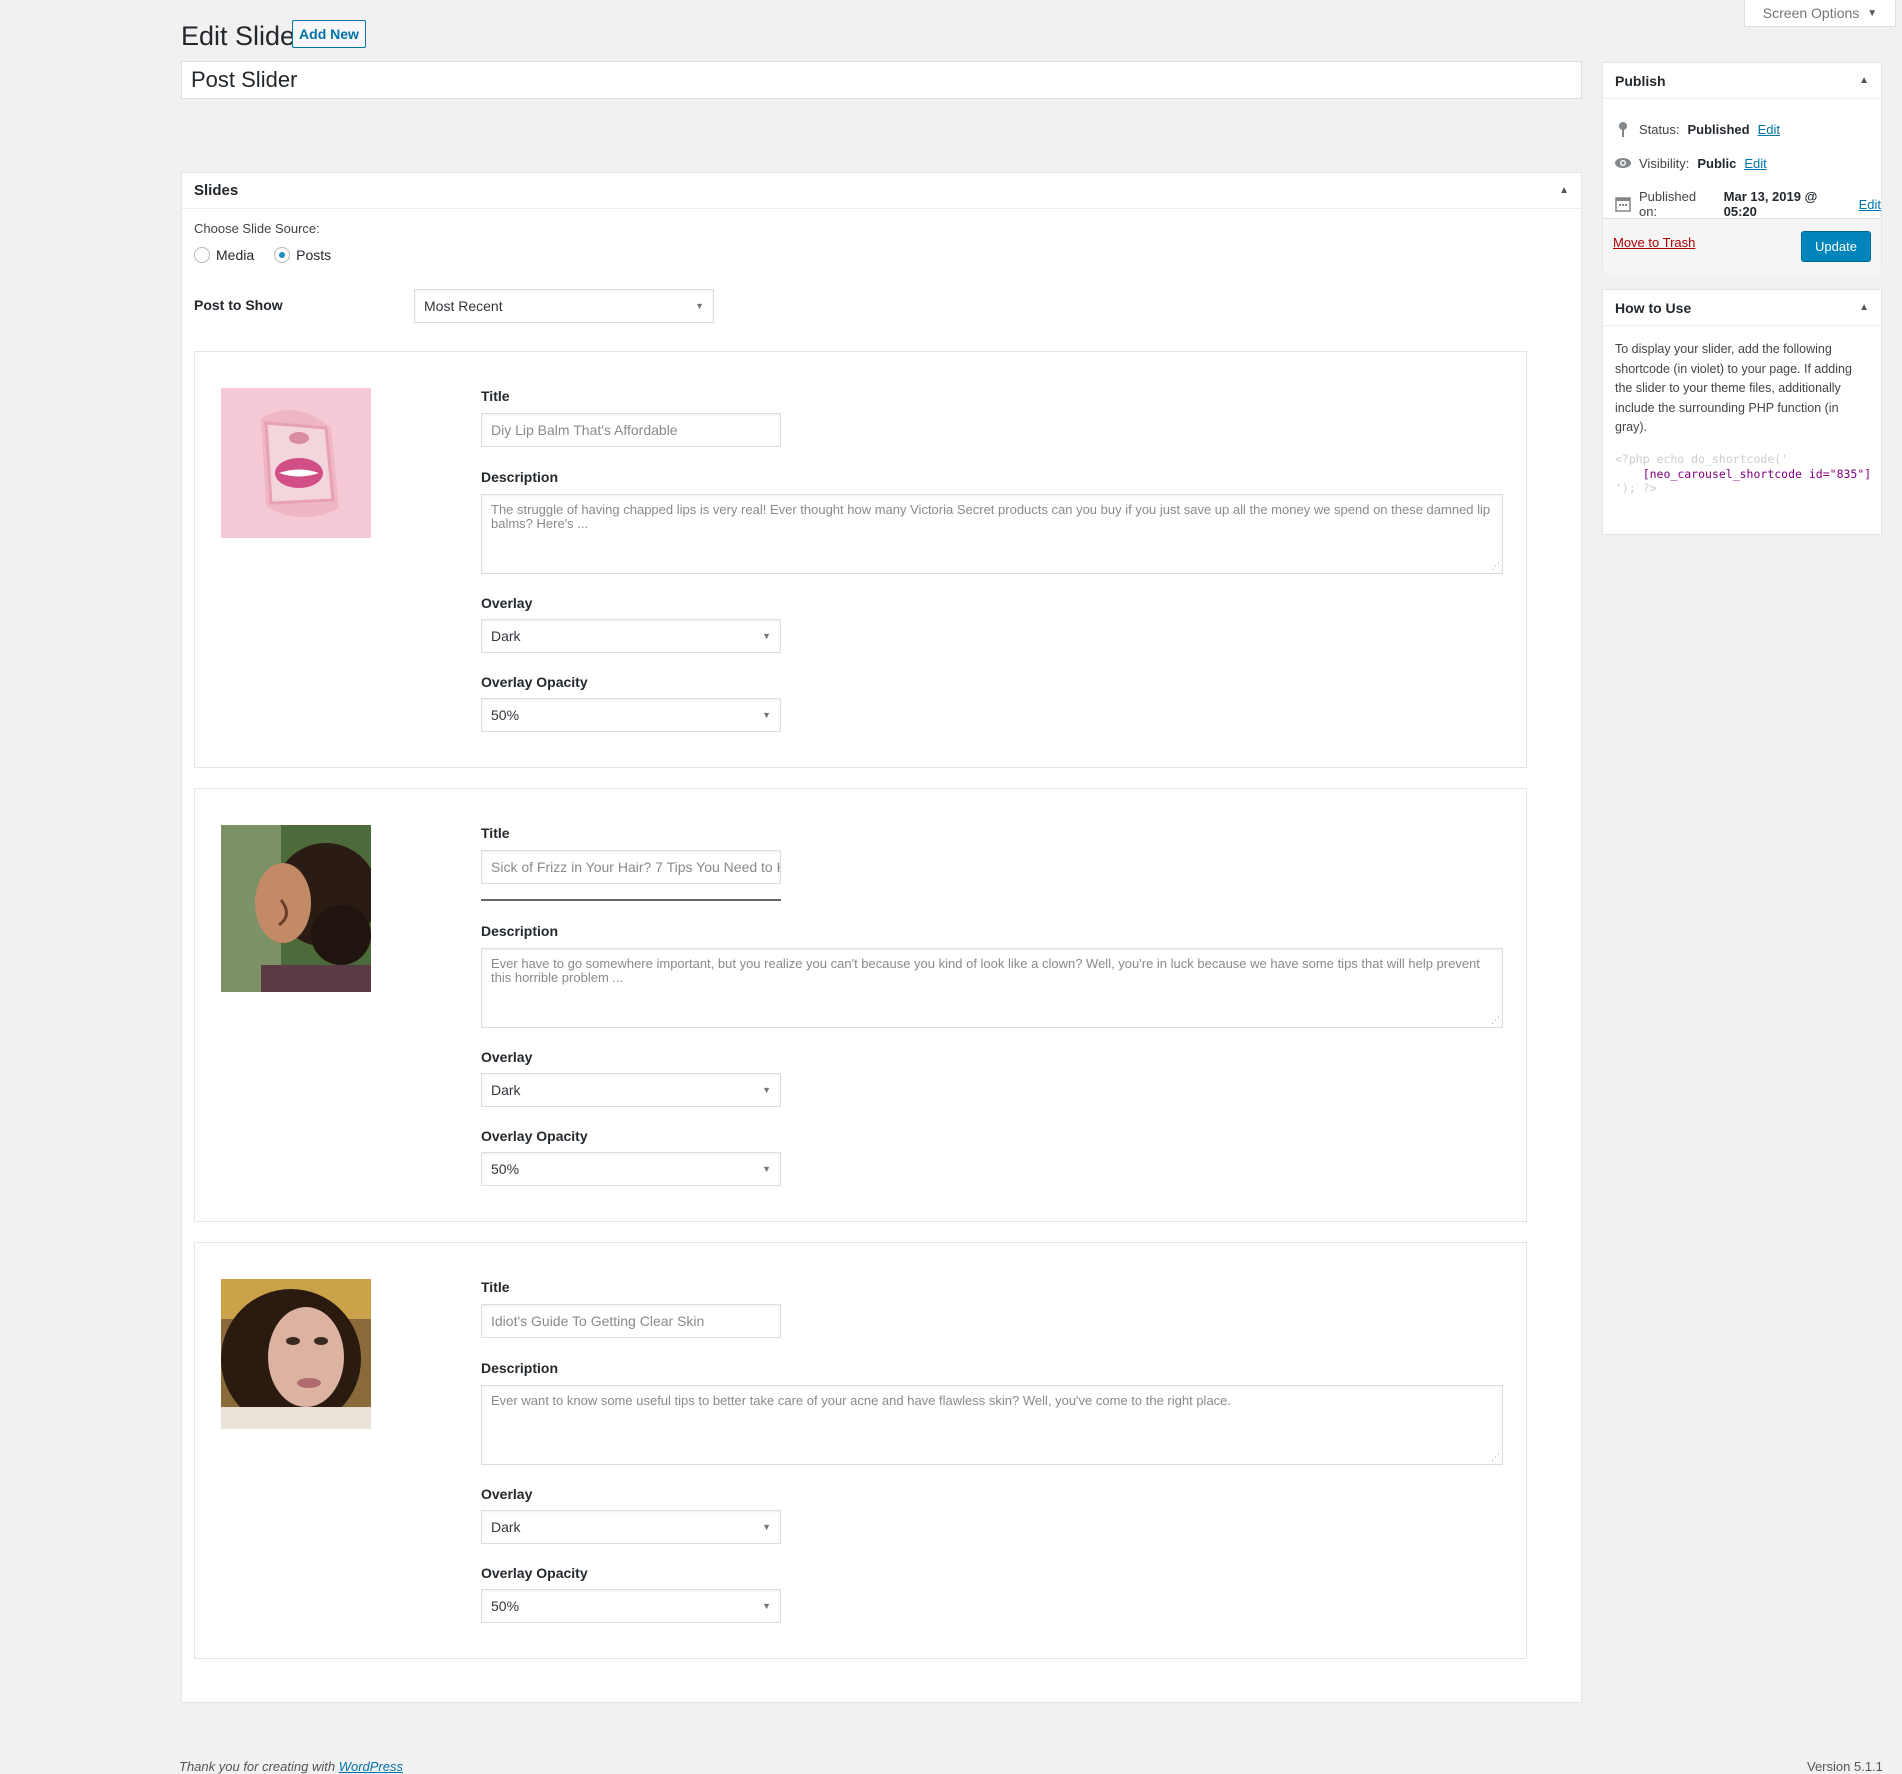 Image resolution: width=1902 pixels, height=1774 pixels. Describe the element at coordinates (1659, 129) in the screenshot. I see `status-label: Status:` at that location.